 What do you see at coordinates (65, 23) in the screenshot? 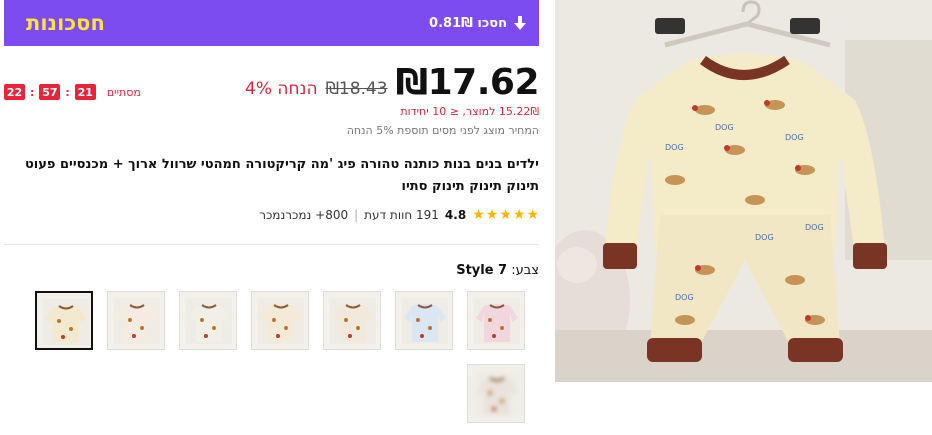
I see `banner-title: חסכונות` at bounding box center [65, 23].